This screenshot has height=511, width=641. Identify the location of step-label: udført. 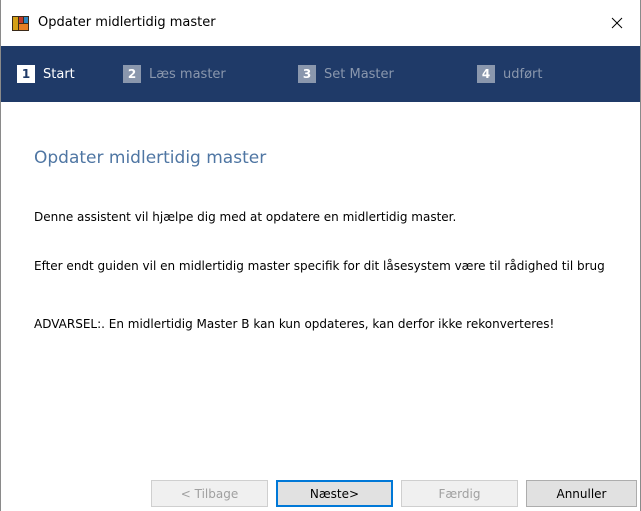
(523, 74).